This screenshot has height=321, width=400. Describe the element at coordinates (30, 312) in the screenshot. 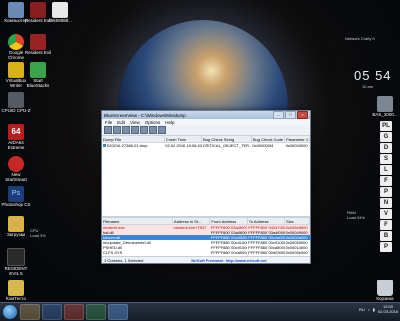

I see `taskbar-explorer` at that location.